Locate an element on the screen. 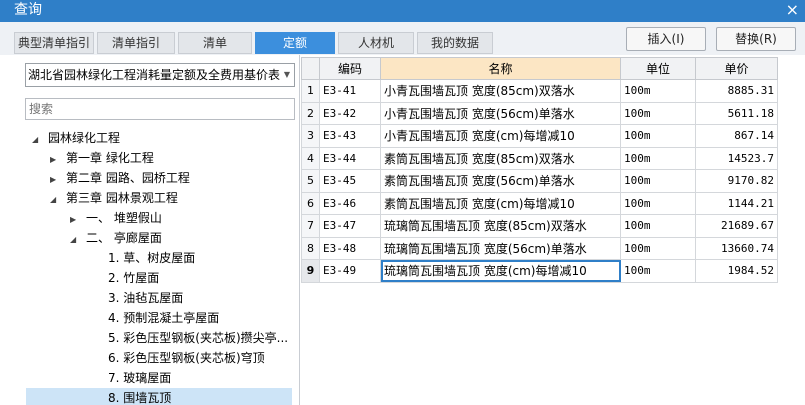 The image size is (805, 405). cell-price: 8885.31 is located at coordinates (736, 91).